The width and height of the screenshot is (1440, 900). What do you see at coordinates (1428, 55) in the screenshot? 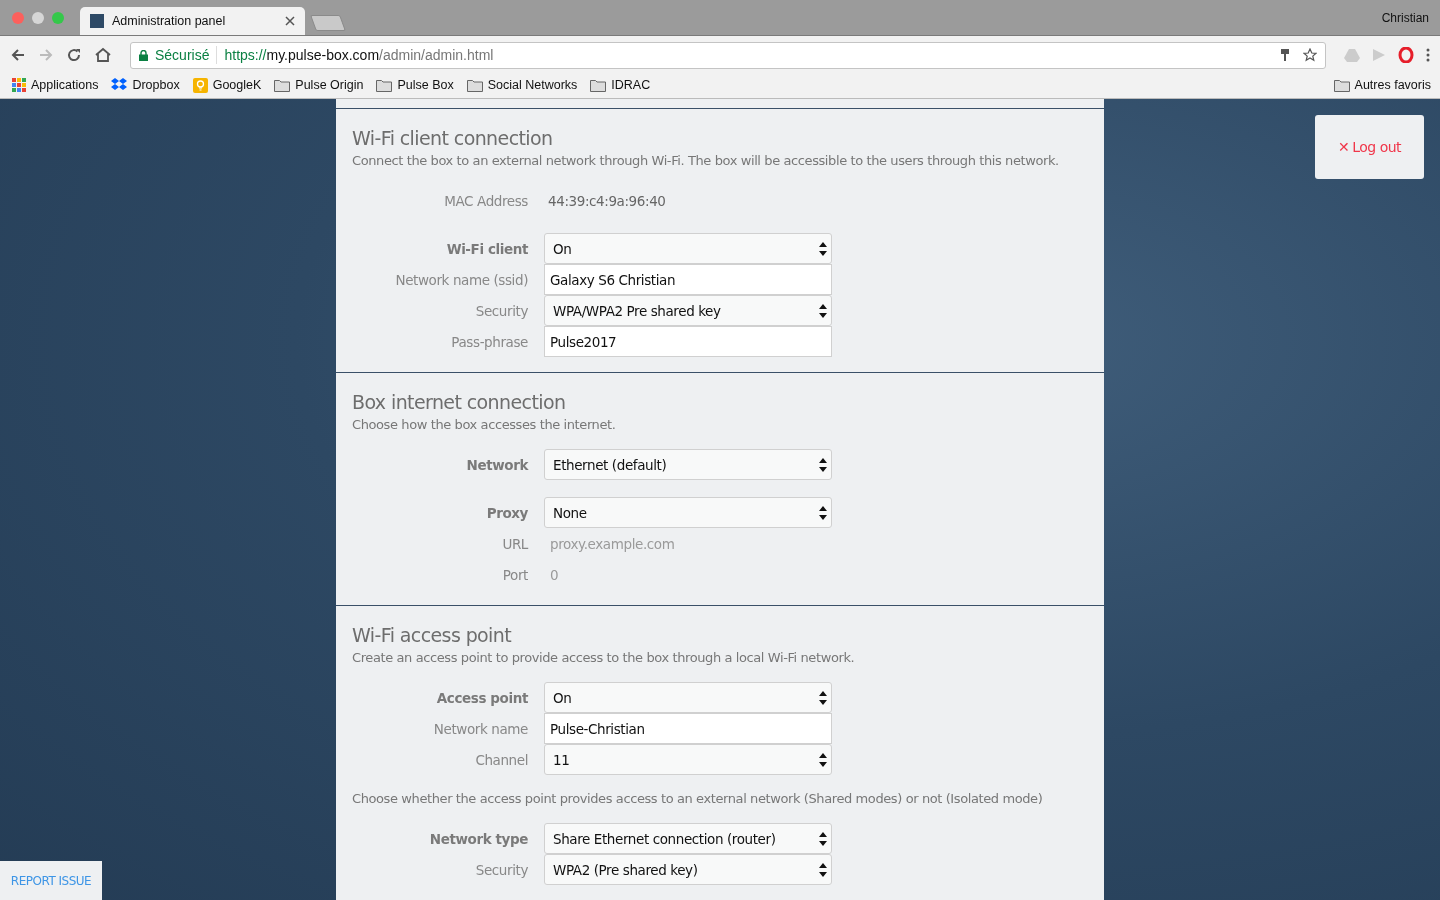
I see `menu-icon` at bounding box center [1428, 55].